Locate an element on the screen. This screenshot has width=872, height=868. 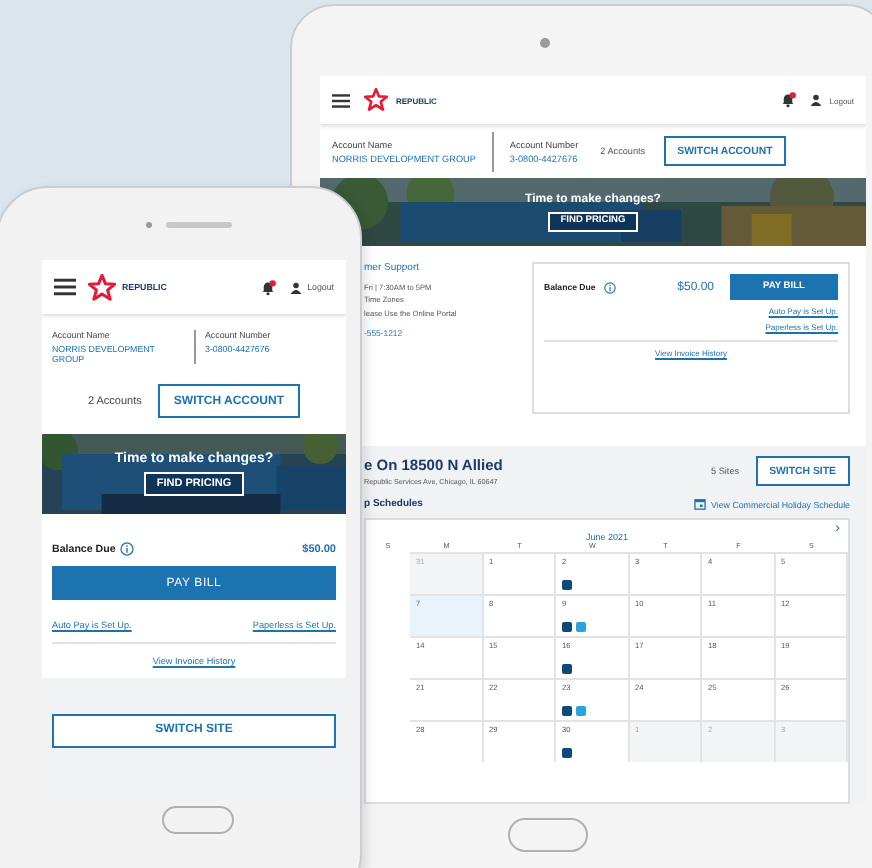
calendar-icon is located at coordinates (699, 504).